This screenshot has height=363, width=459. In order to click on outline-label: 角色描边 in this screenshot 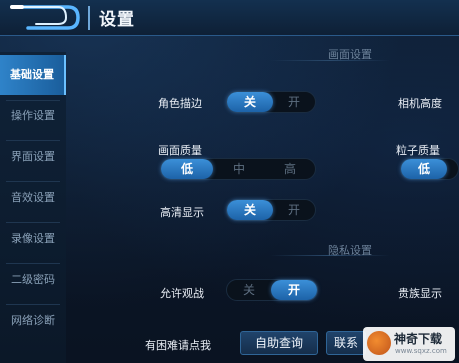, I will do `click(180, 103)`.